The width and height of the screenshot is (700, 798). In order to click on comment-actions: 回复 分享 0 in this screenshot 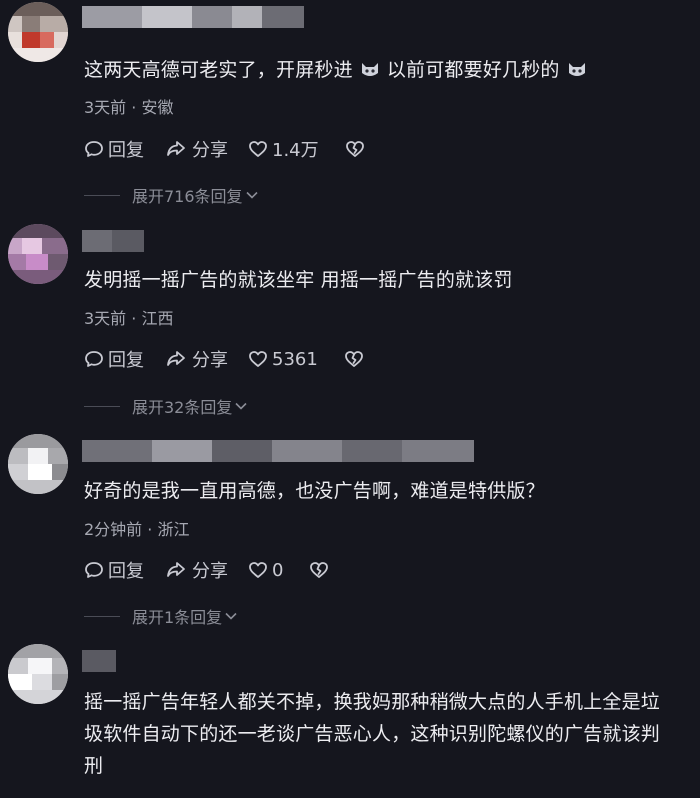, I will do `click(216, 570)`.